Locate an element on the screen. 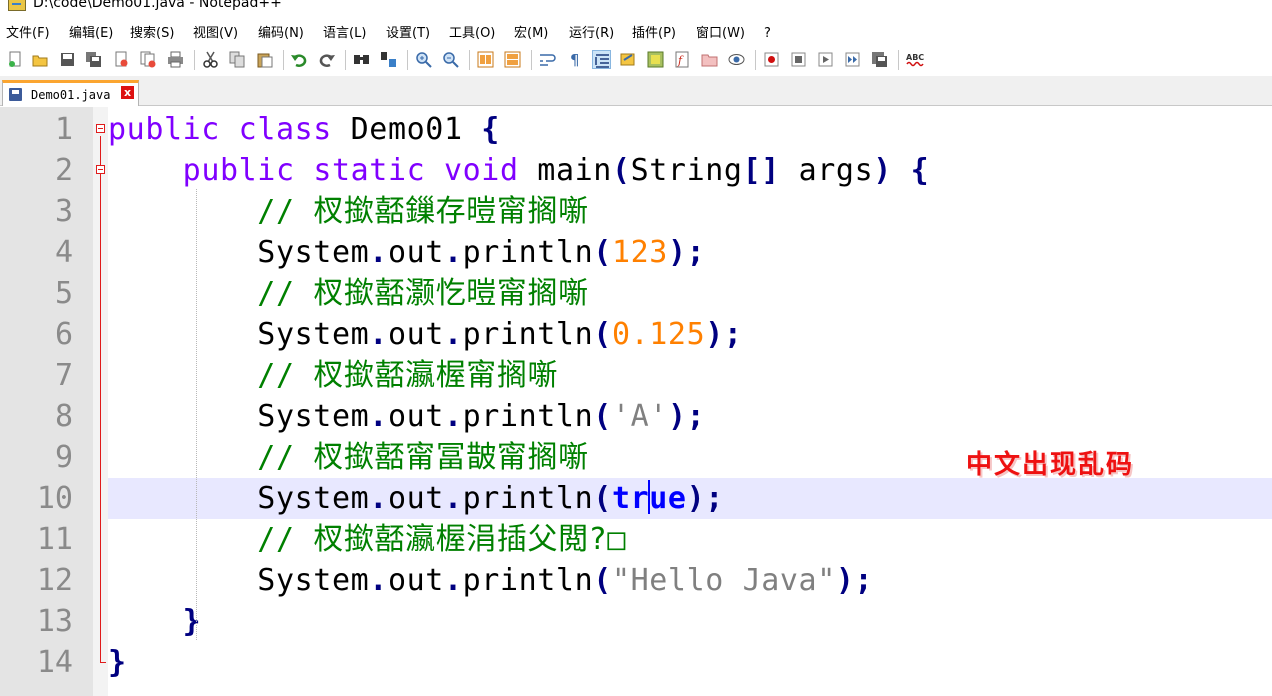 This screenshot has height=696, width=1272. code-text: // 杈撳嚭灏忔暟甯搁噺 is located at coordinates (348, 293).